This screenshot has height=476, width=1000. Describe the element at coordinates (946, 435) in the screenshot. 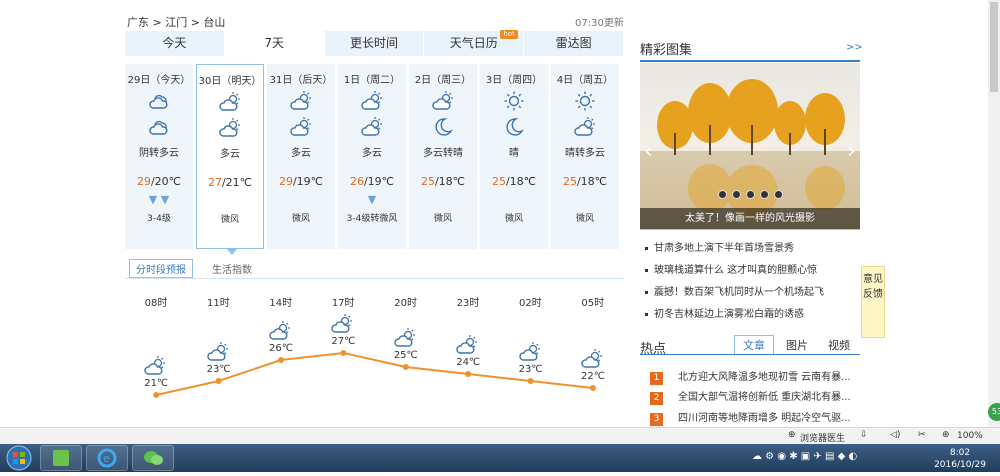

I see `zoom-icon: ⊕` at that location.